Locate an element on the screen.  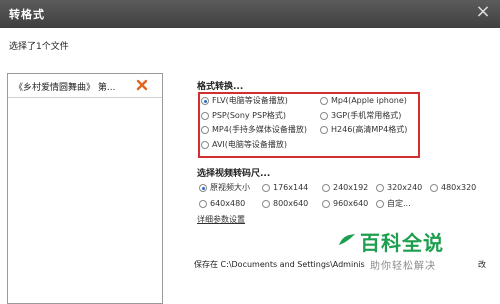
radio-size-original: 原视频大小 is located at coordinates (224, 188).